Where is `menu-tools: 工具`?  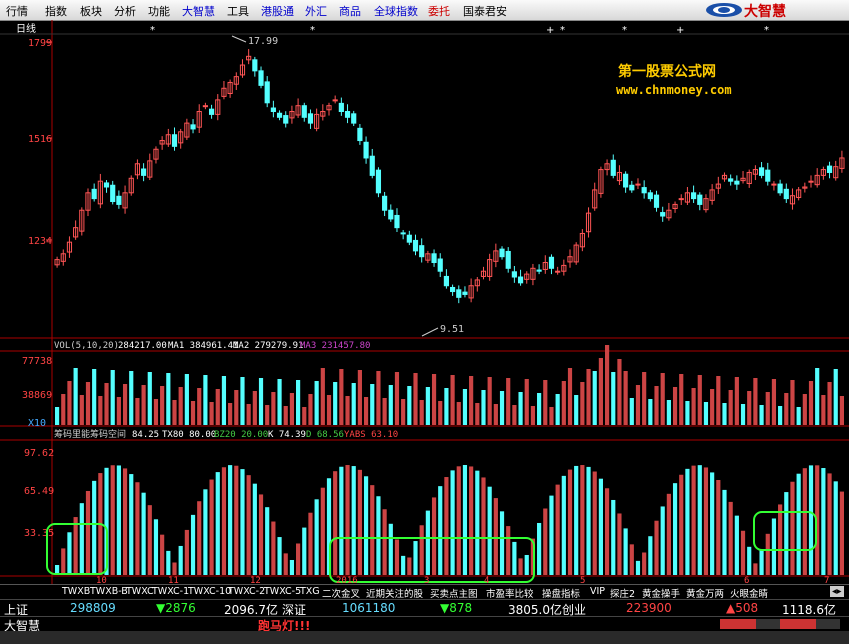
menu-tools: 工具 is located at coordinates (238, 11).